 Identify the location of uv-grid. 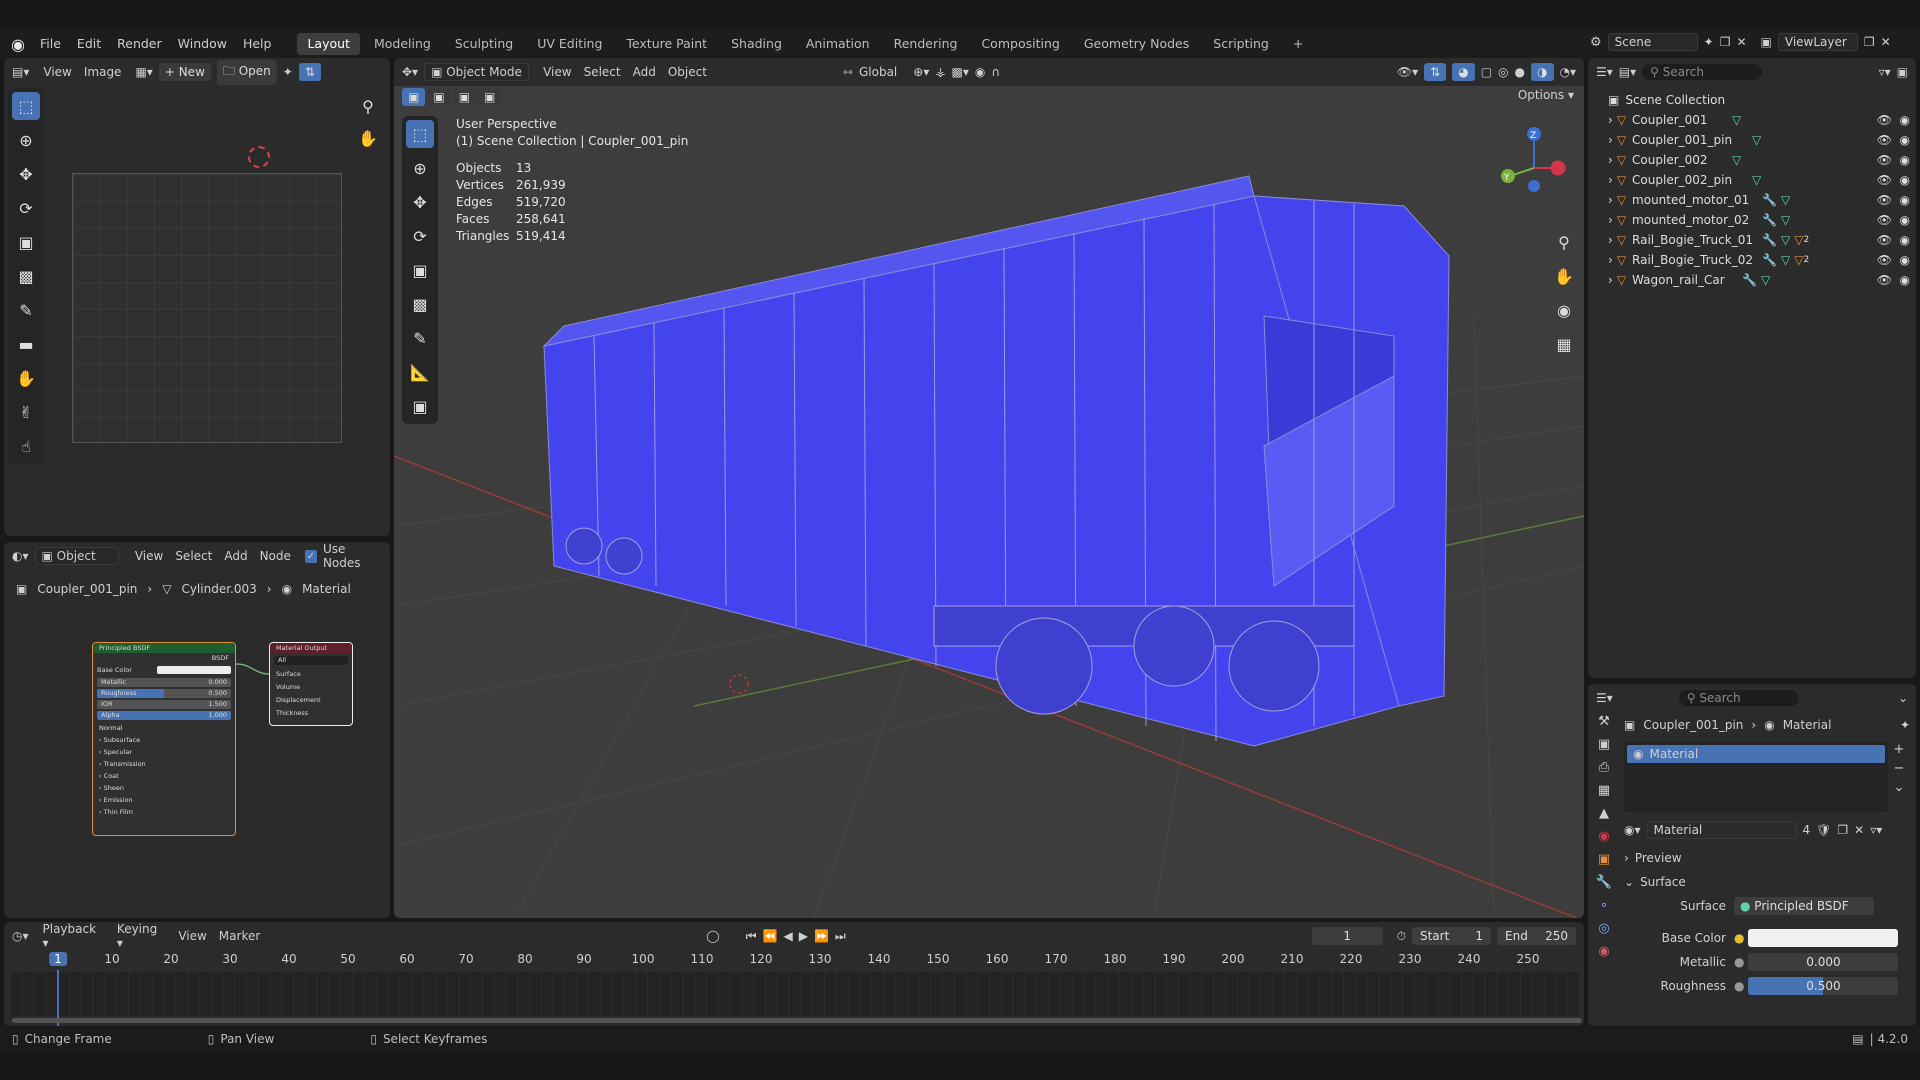
(207, 308).